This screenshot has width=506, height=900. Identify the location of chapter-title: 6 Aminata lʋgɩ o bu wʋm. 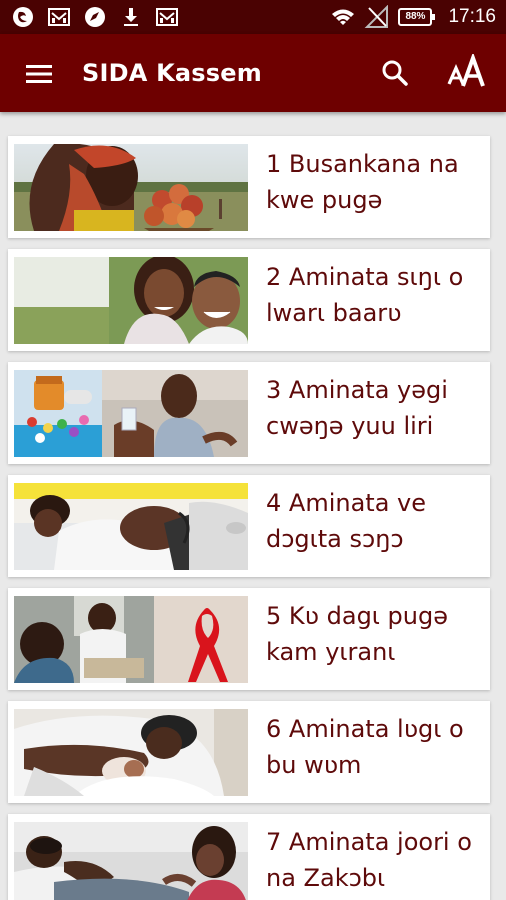
(365, 747).